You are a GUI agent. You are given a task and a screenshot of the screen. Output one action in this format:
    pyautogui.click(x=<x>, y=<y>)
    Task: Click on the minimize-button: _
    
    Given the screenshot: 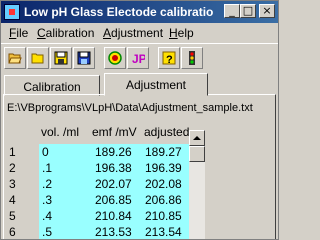 What is the action you would take?
    pyautogui.click(x=232, y=11)
    